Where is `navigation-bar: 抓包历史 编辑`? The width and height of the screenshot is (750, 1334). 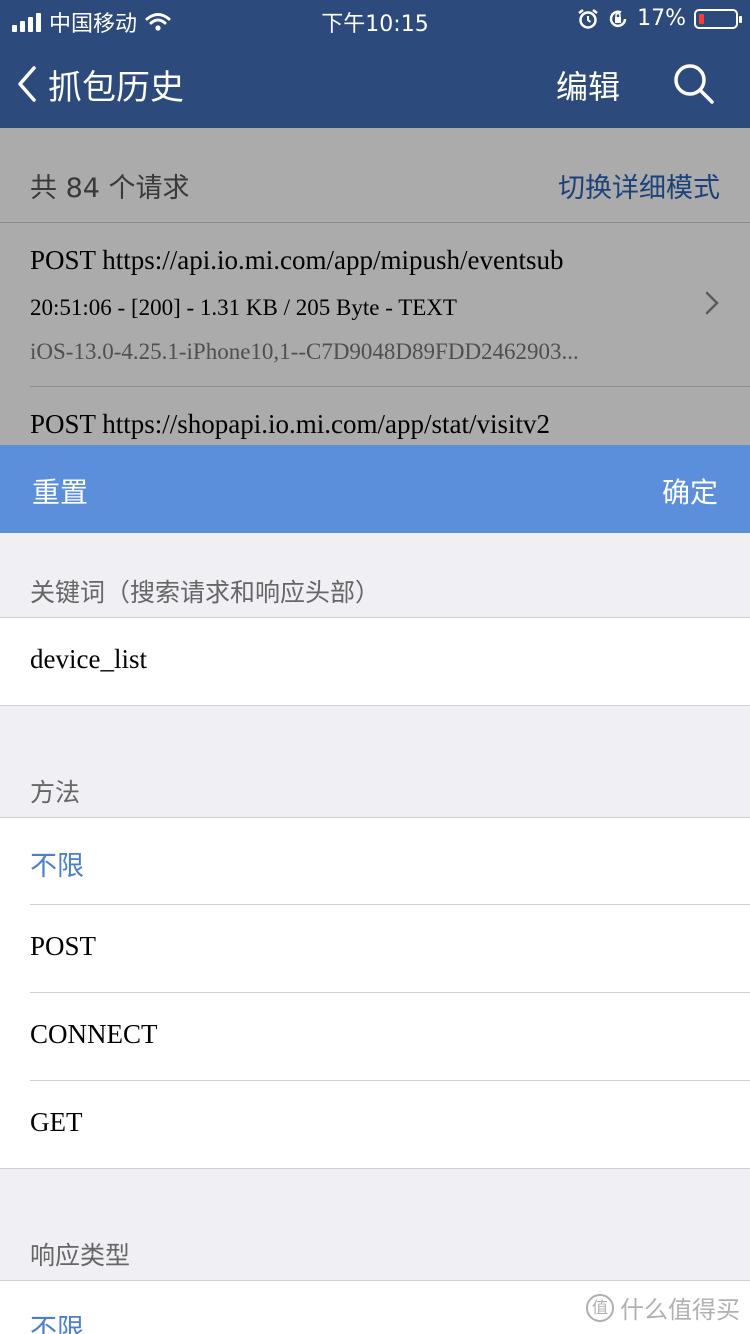 navigation-bar: 抓包历史 编辑 is located at coordinates (375, 84).